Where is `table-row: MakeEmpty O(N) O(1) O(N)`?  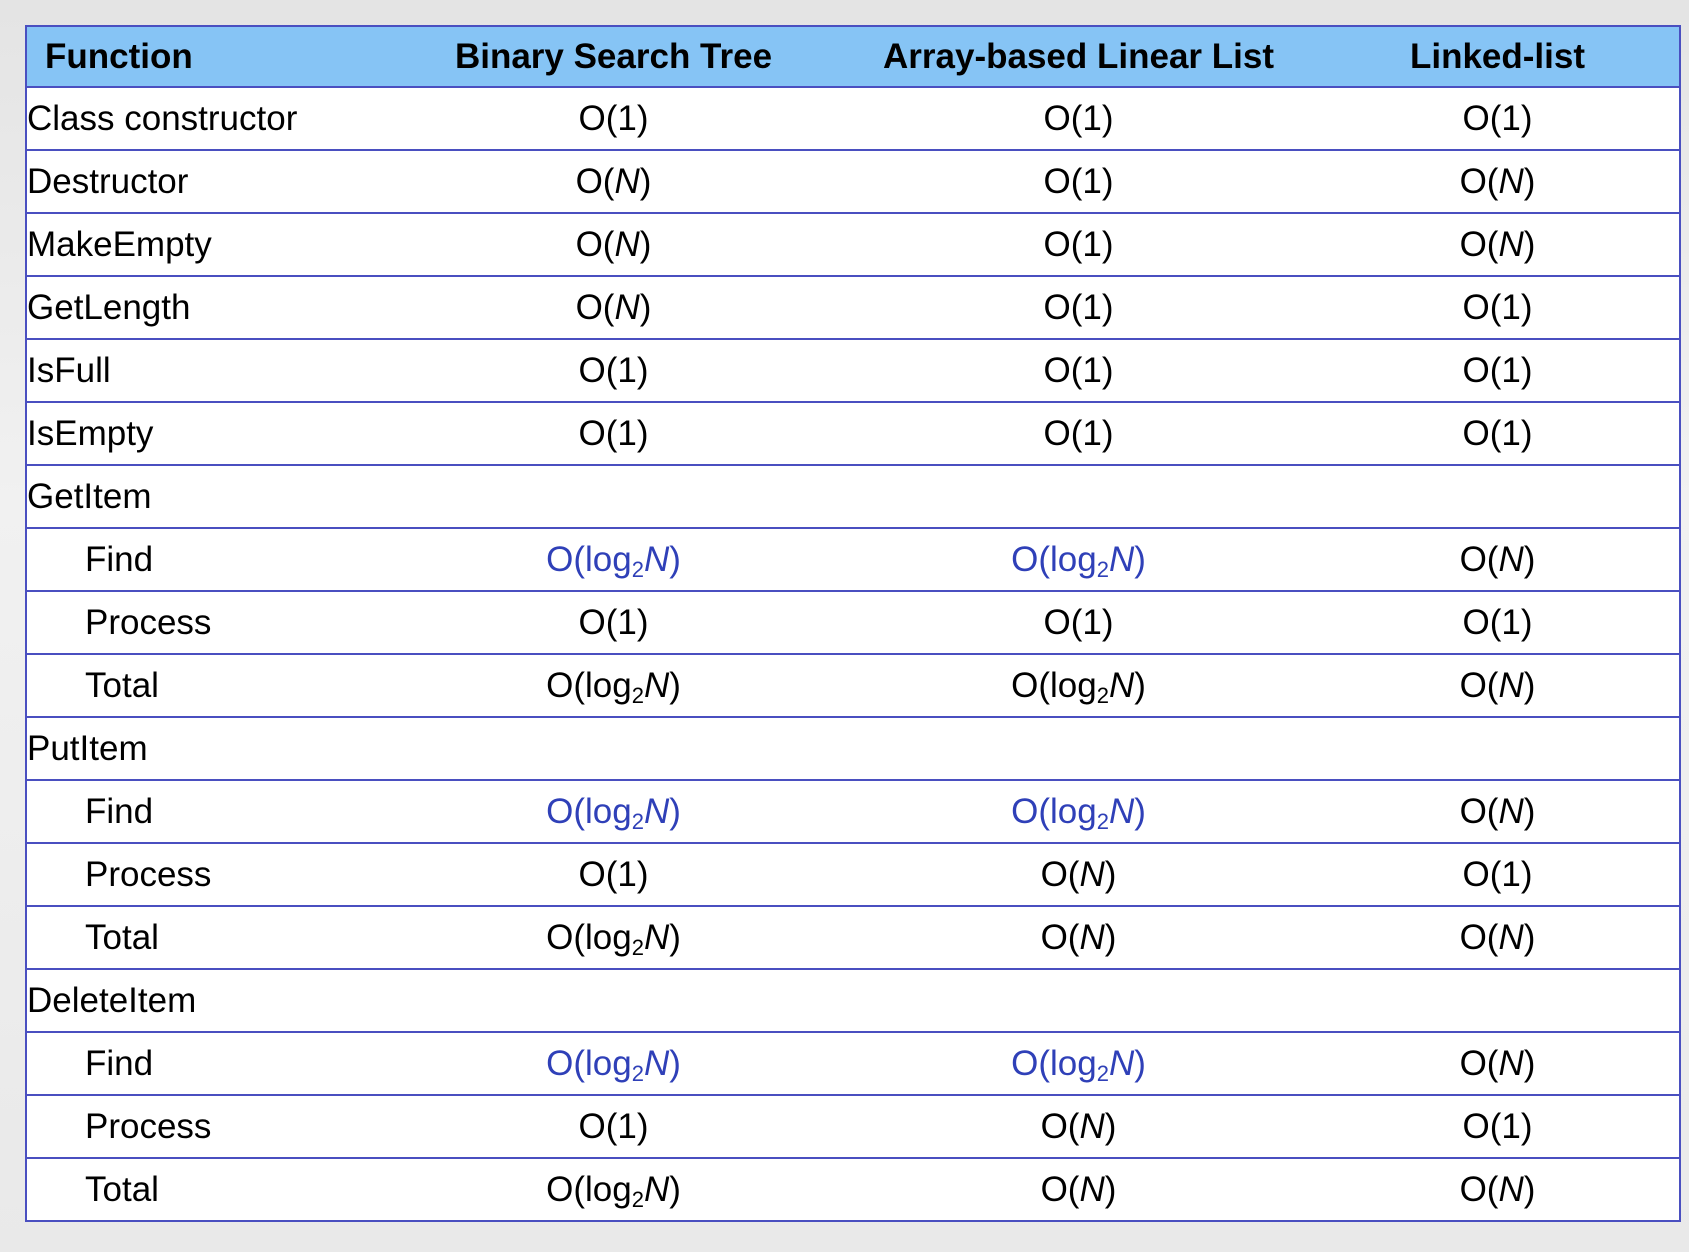
table-row: MakeEmpty O(N) O(1) O(N) is located at coordinates (853, 244).